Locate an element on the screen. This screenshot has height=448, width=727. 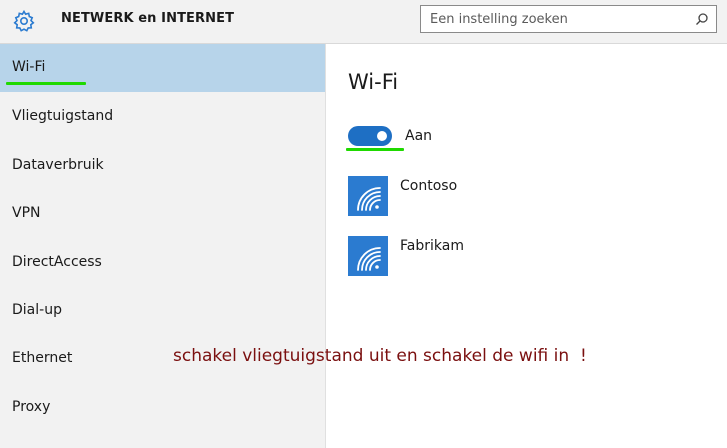
sidebar-item-dataverbruik: Dataverbruik is located at coordinates (162, 166).